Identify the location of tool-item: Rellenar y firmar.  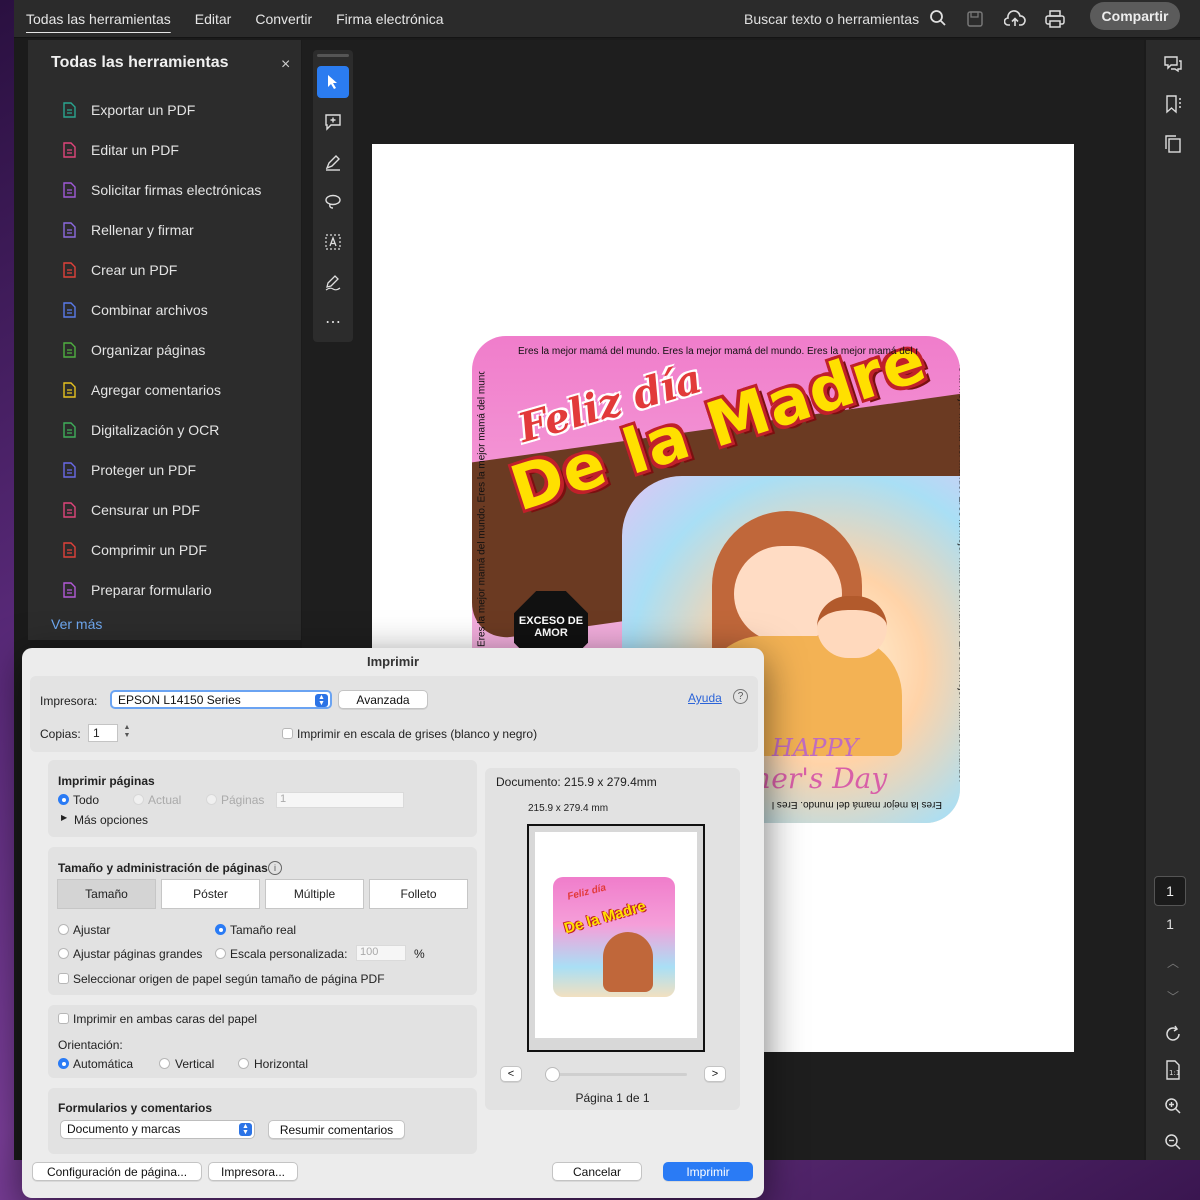
(164, 230).